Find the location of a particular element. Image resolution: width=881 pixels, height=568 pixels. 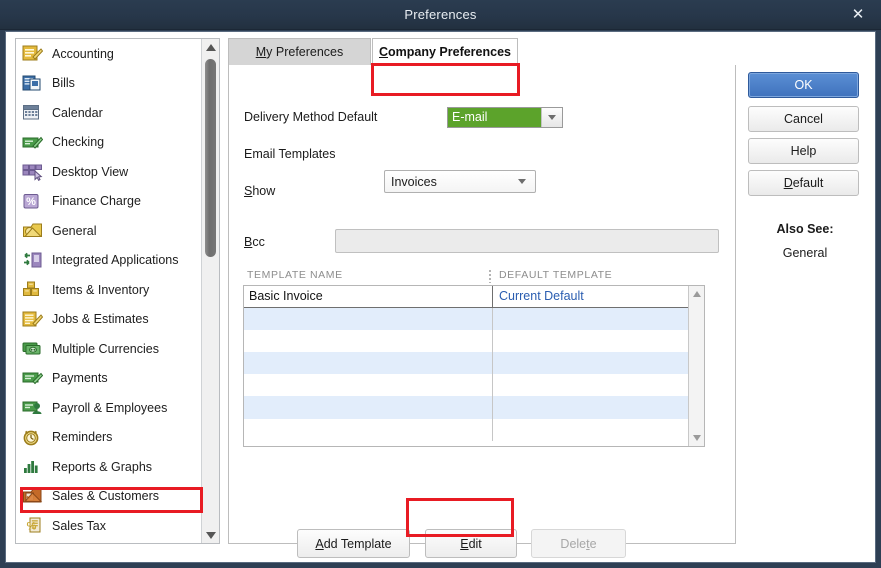

sales-tax-icon: % is located at coordinates (32, 525).